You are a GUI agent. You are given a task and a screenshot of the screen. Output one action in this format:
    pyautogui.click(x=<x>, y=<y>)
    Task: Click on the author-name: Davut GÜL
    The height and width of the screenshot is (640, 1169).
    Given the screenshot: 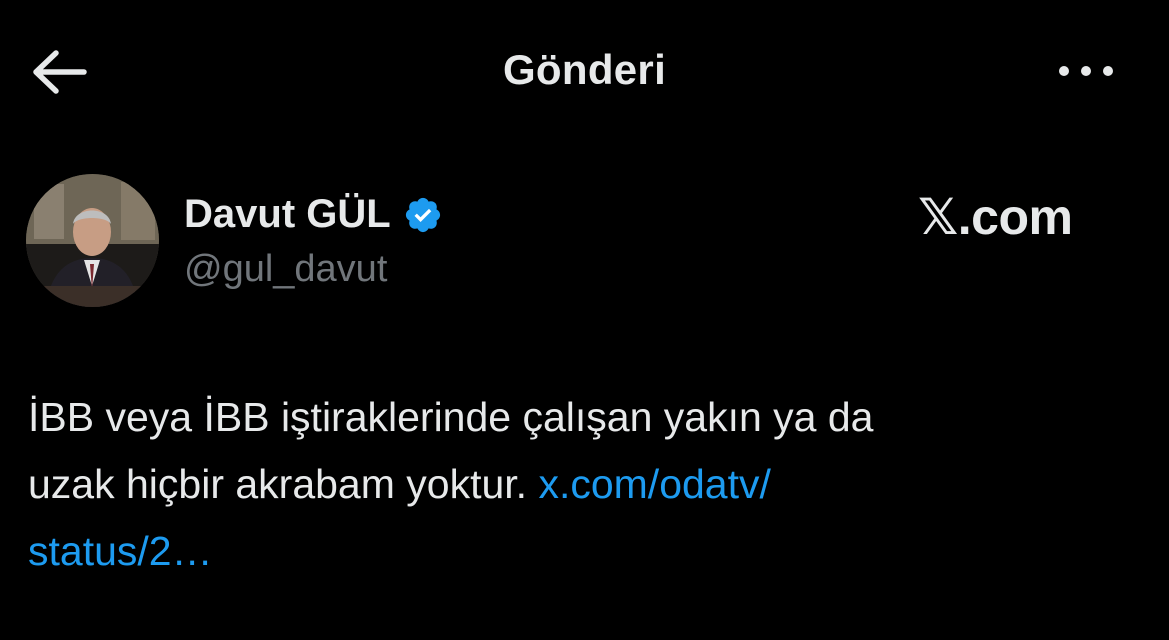 What is the action you would take?
    pyautogui.click(x=287, y=214)
    